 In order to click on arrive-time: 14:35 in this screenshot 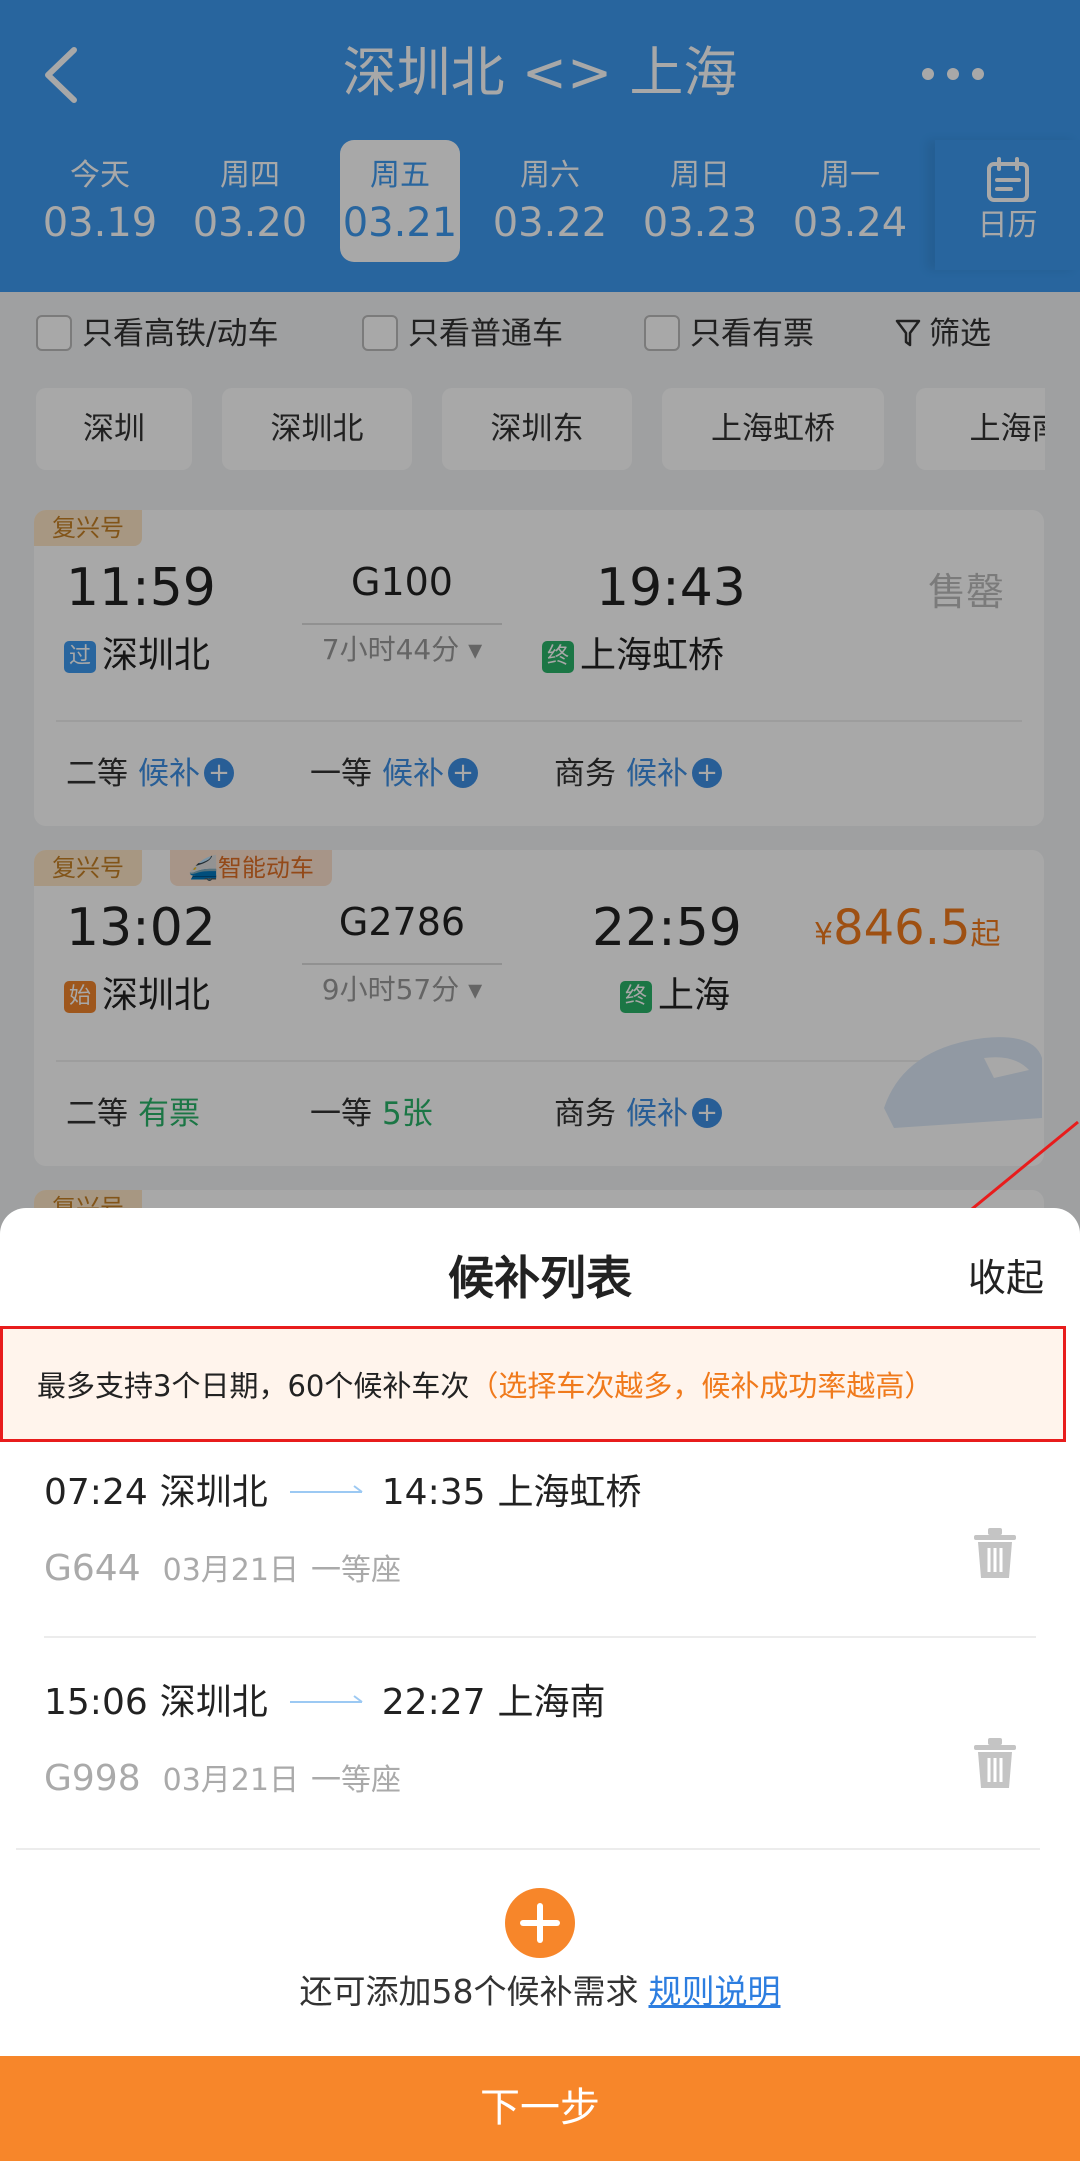, I will do `click(433, 1492)`.